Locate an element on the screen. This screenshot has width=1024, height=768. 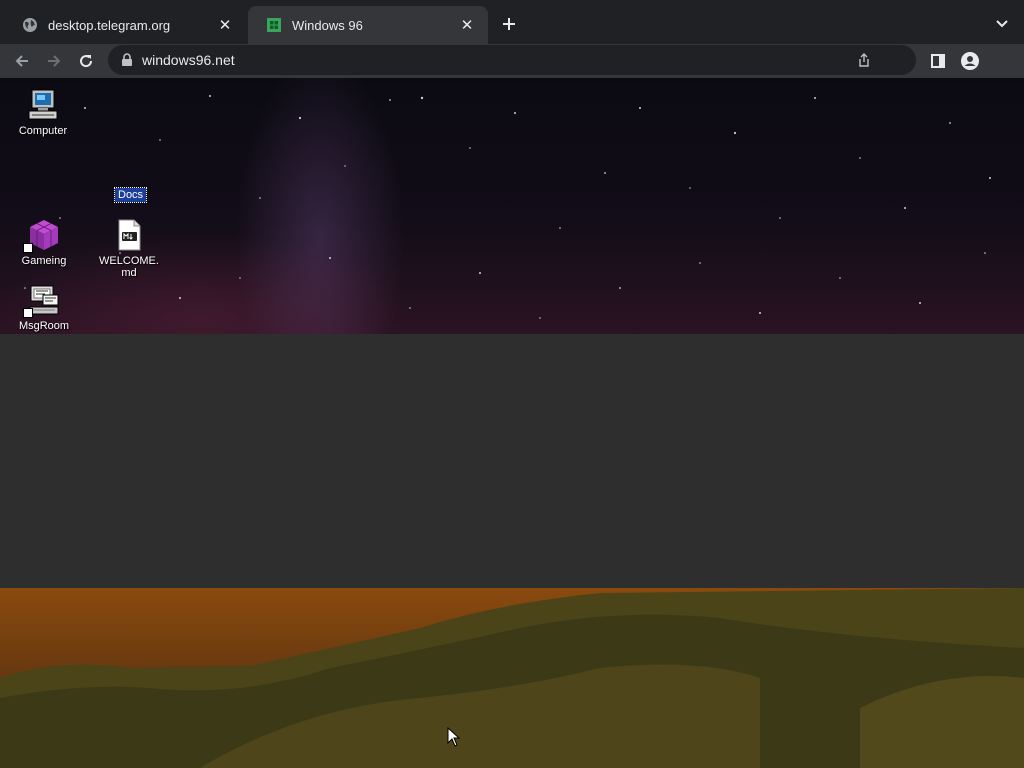
chevron-down-icon is located at coordinates (1002, 24).